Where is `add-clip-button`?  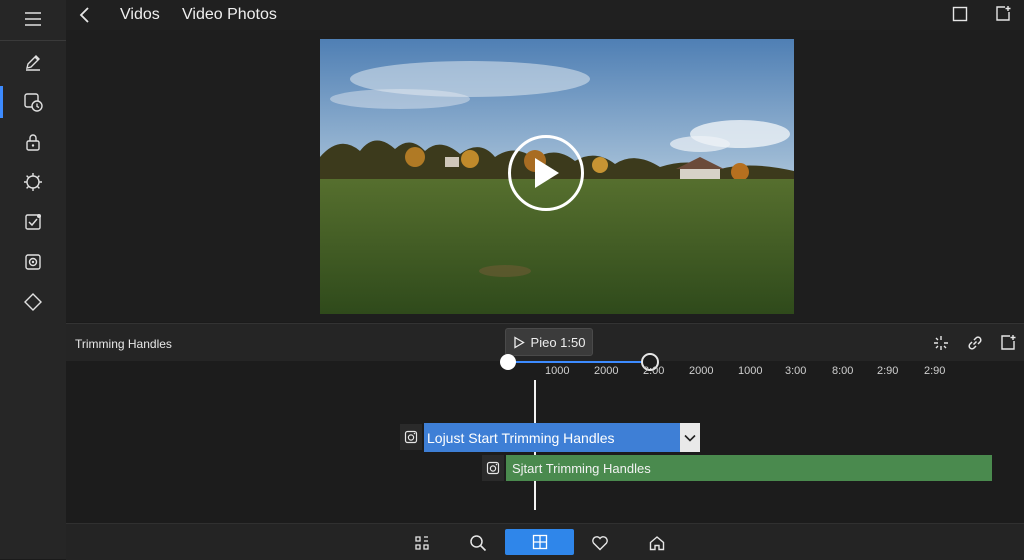
add-clip-button is located at coordinates (1008, 343).